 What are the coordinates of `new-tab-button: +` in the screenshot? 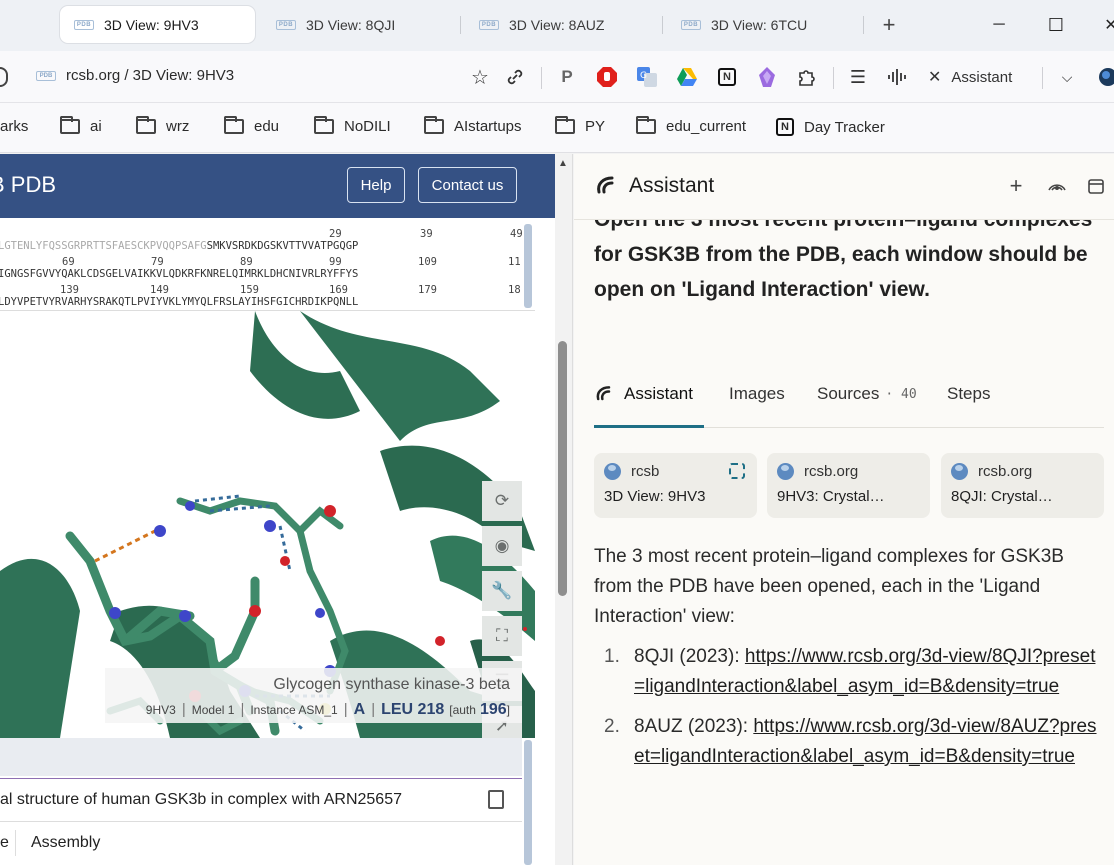 It's located at (889, 25).